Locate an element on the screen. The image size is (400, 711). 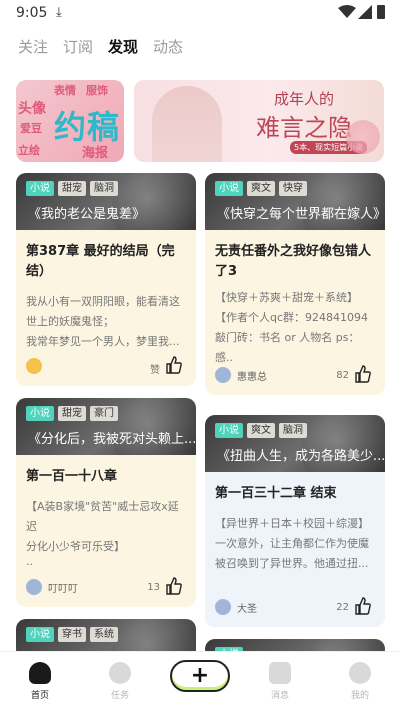
banner-word: 立绘 is located at coordinates (29, 150).